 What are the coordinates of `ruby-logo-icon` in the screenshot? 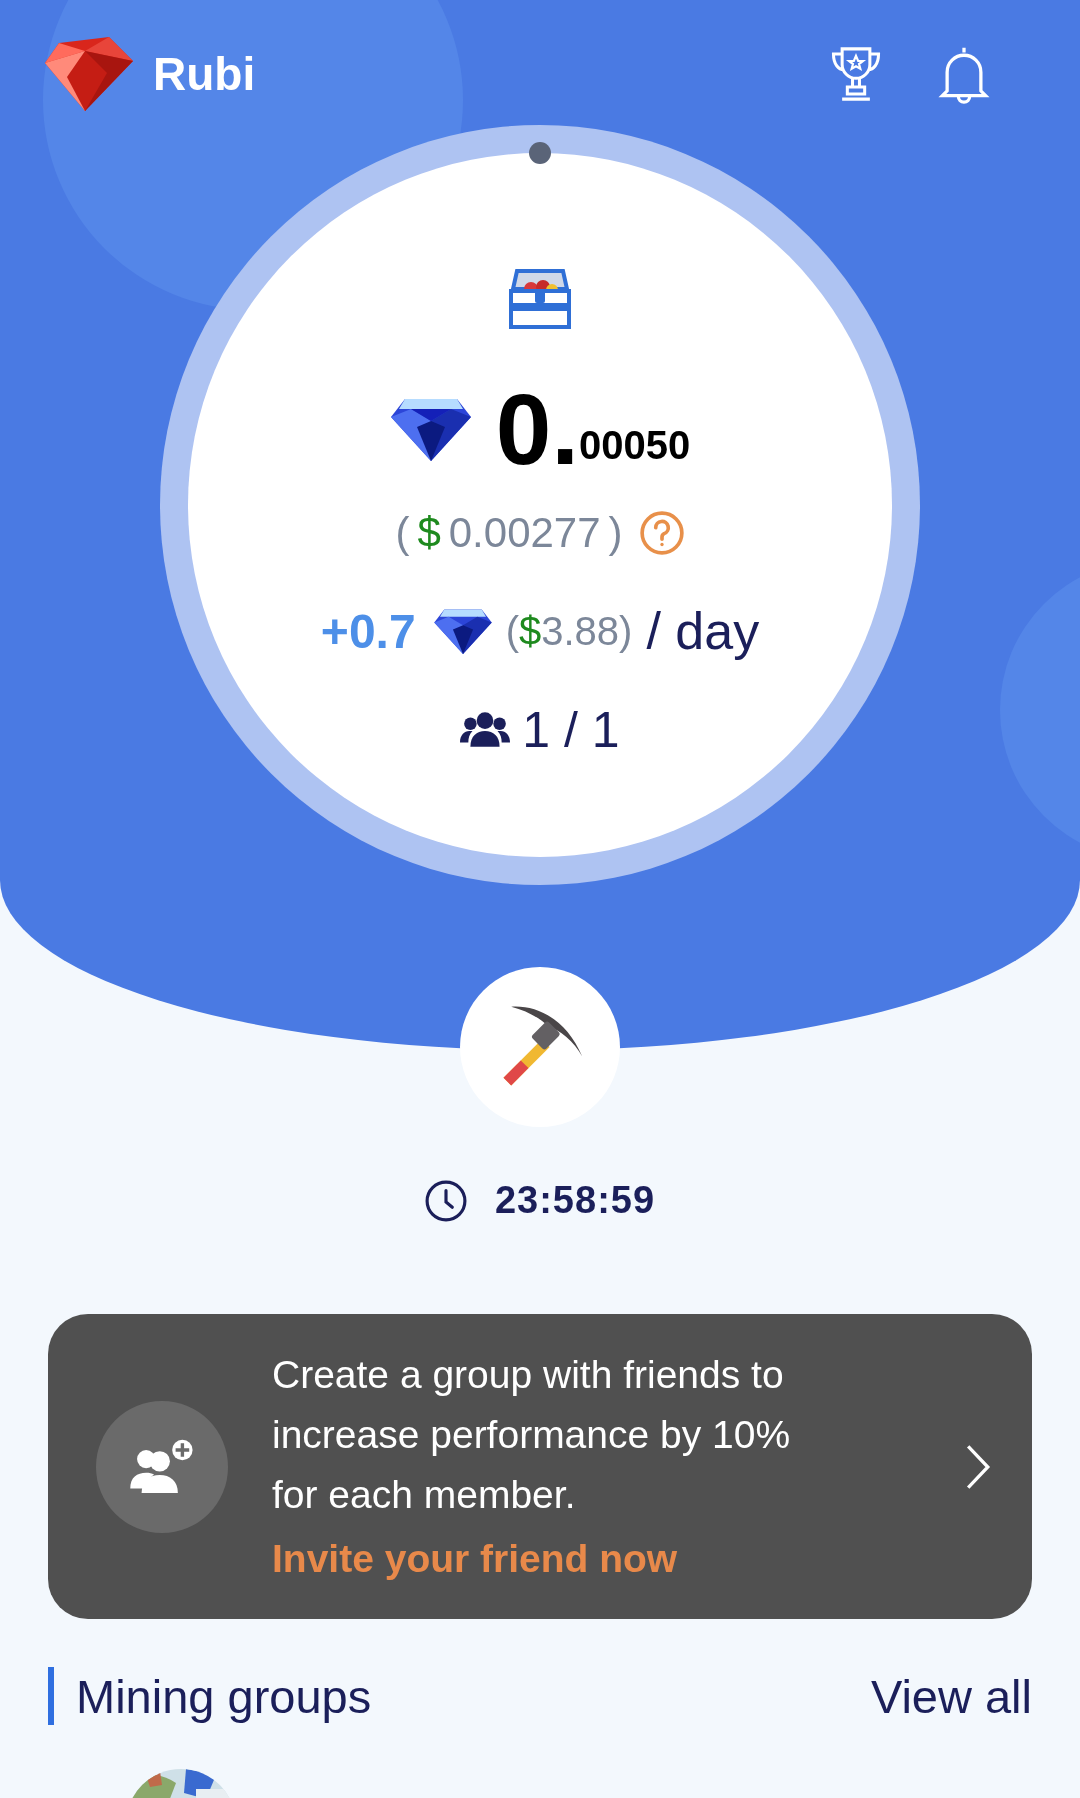 It's located at (89, 73).